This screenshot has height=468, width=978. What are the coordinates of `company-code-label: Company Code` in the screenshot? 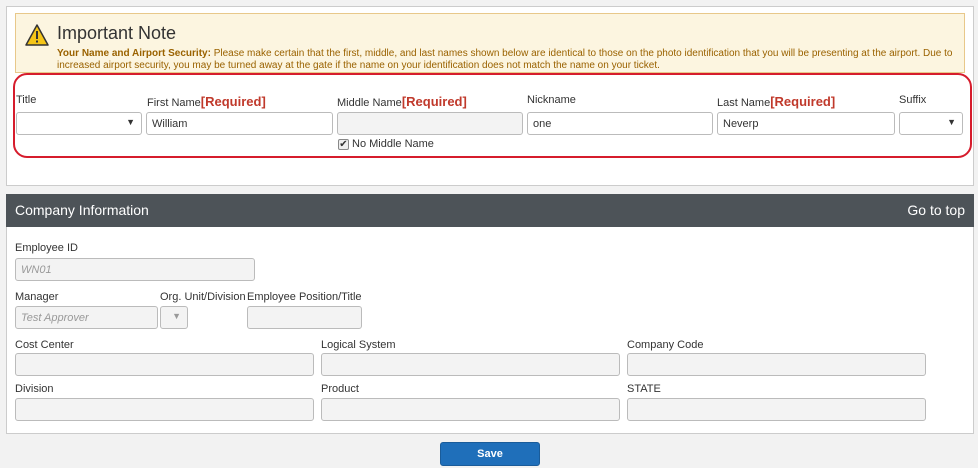 It's located at (665, 345).